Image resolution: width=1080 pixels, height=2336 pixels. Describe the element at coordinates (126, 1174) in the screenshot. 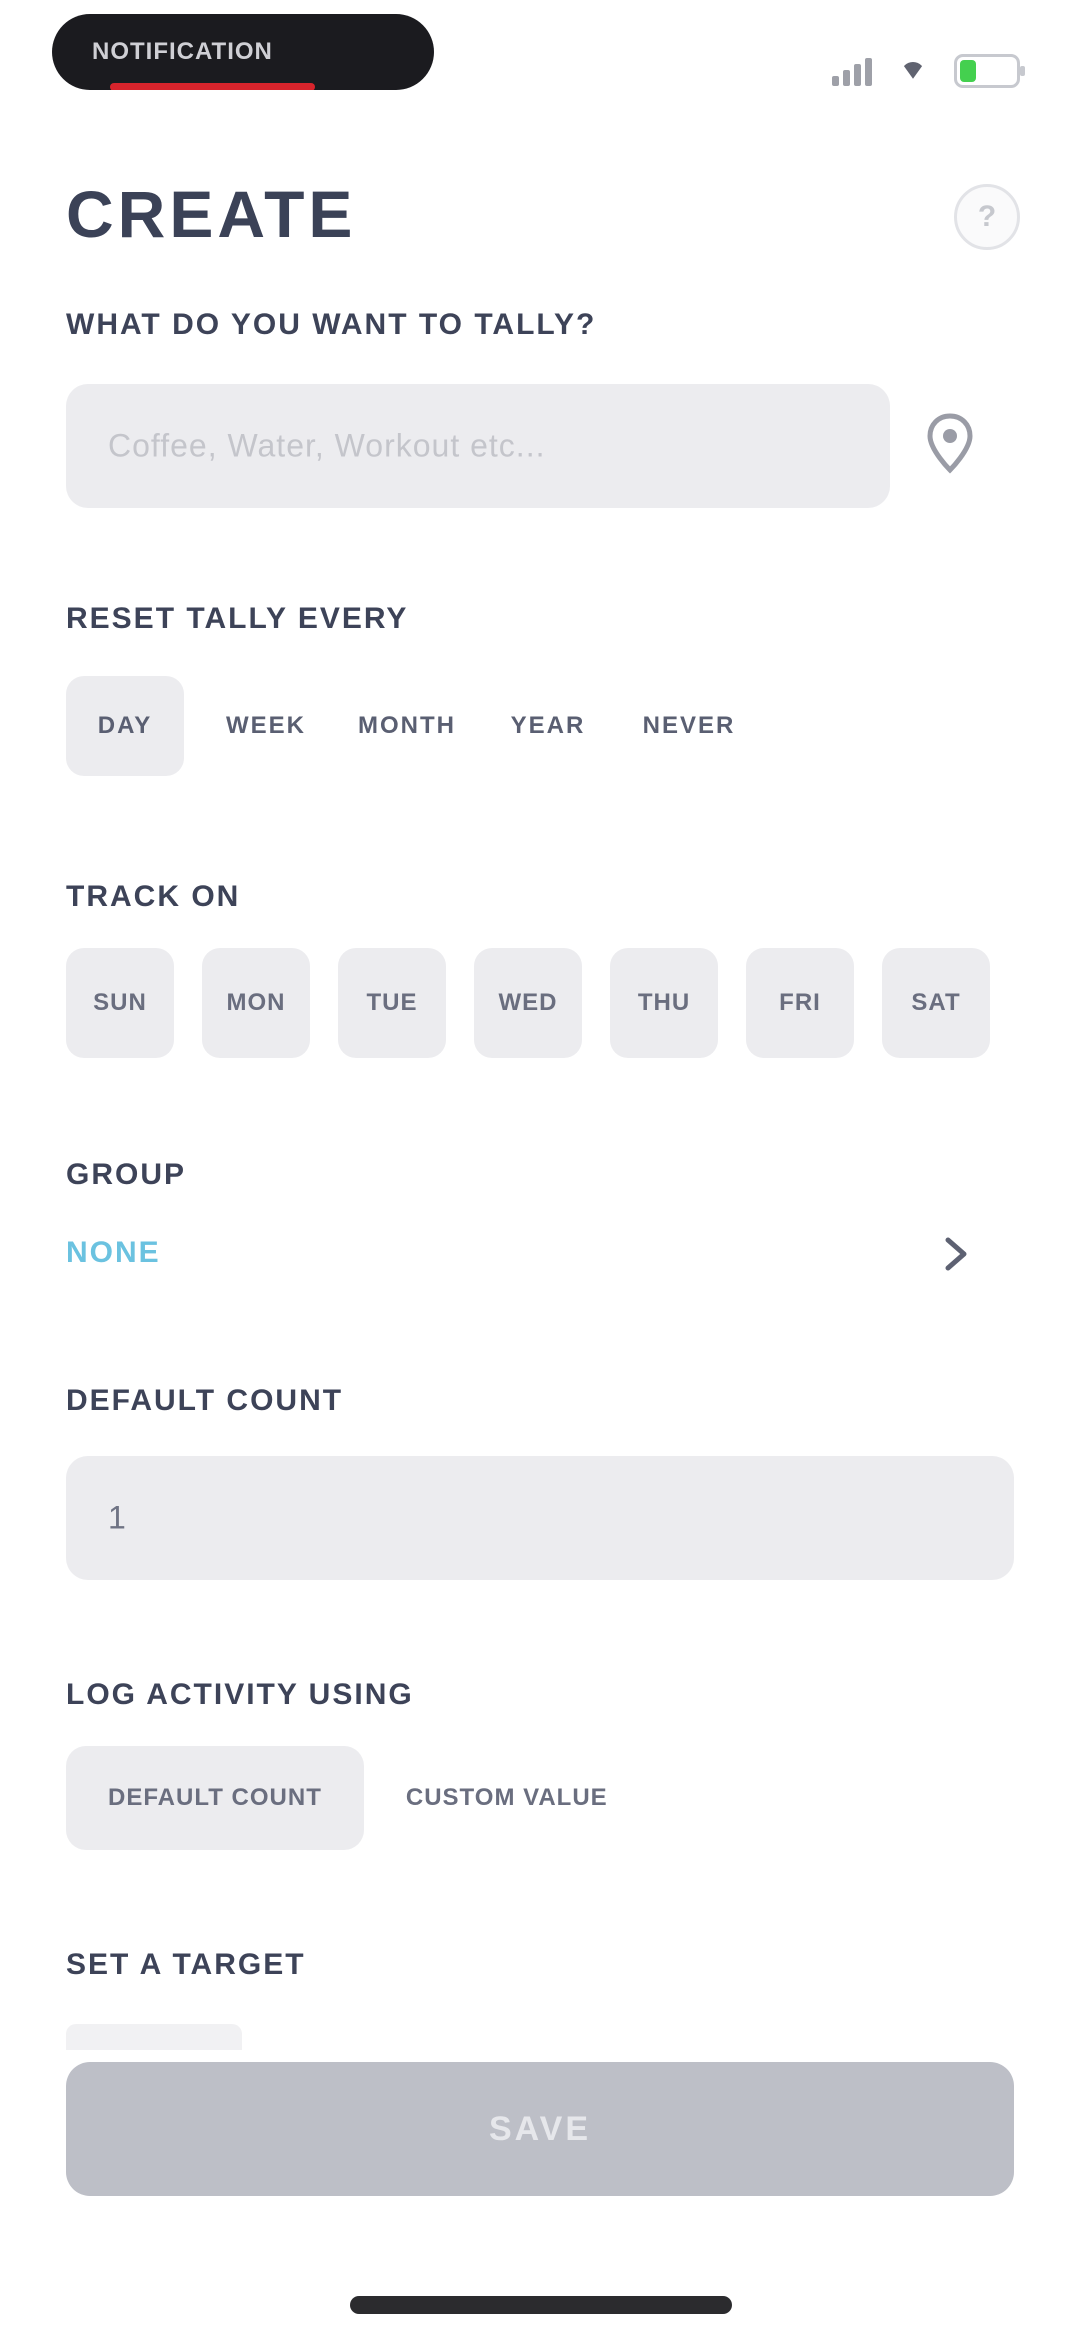

I see `group-label: GROUP` at that location.